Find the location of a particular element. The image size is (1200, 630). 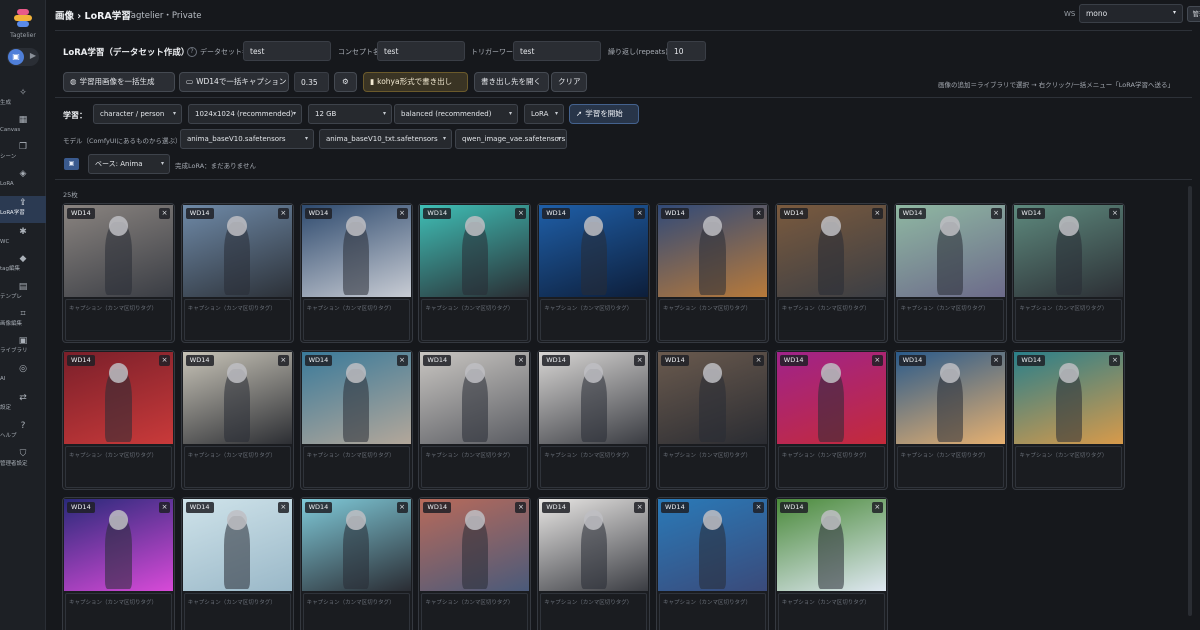

threshold-field: 0.35 is located at coordinates (311, 82).